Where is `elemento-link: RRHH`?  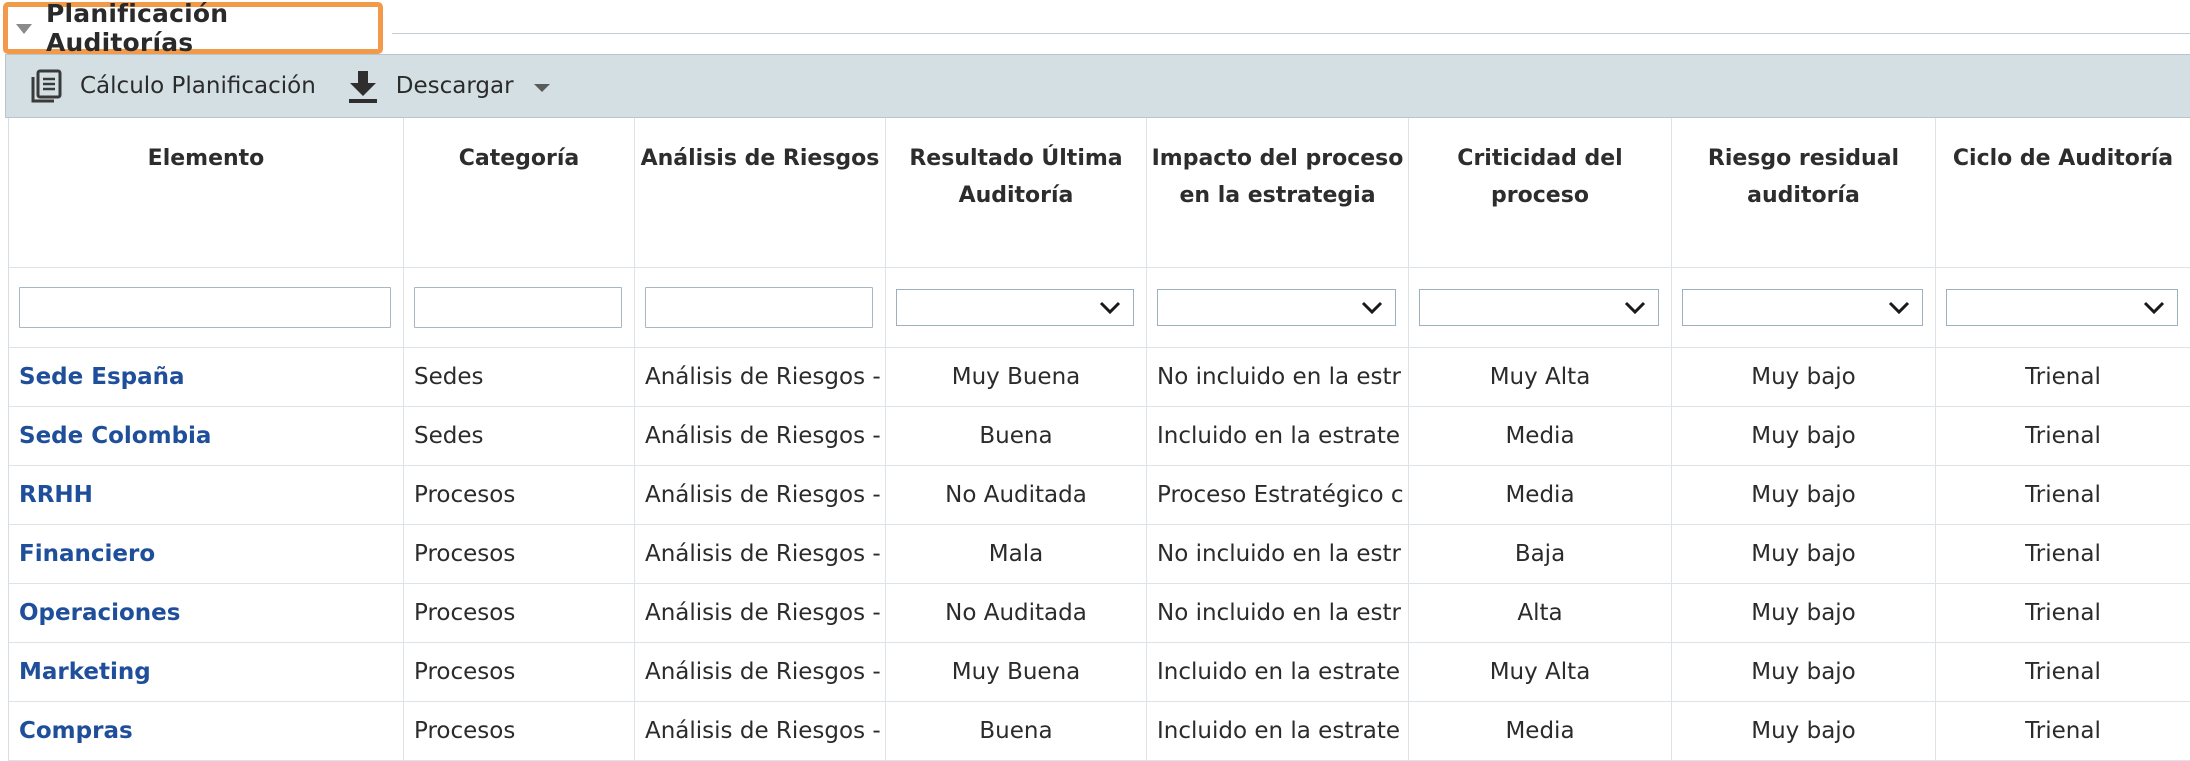
elemento-link: RRHH is located at coordinates (206, 495).